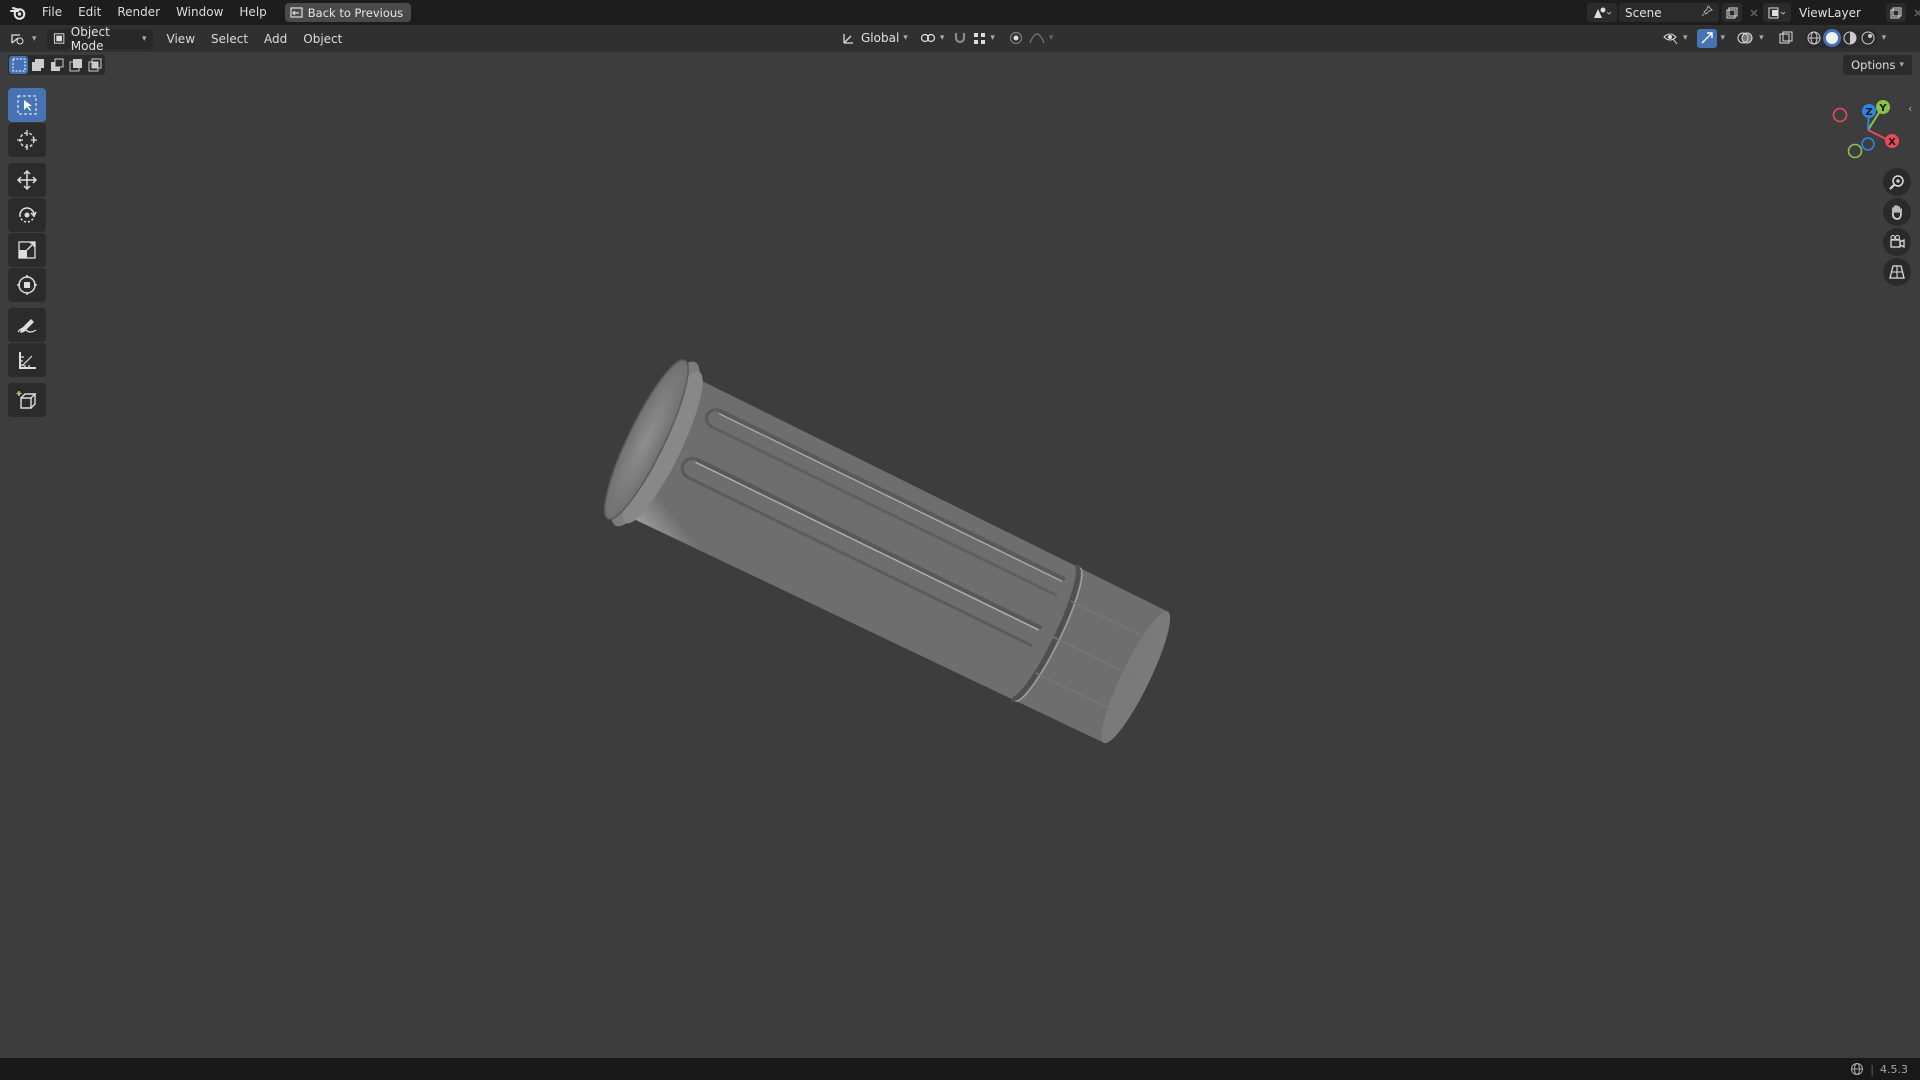  Describe the element at coordinates (18, 65) in the screenshot. I see `select-mode-set-button` at that location.